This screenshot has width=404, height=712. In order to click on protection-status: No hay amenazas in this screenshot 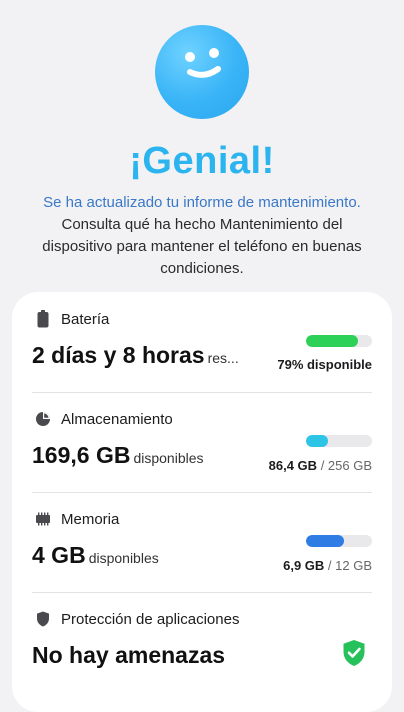, I will do `click(129, 655)`.